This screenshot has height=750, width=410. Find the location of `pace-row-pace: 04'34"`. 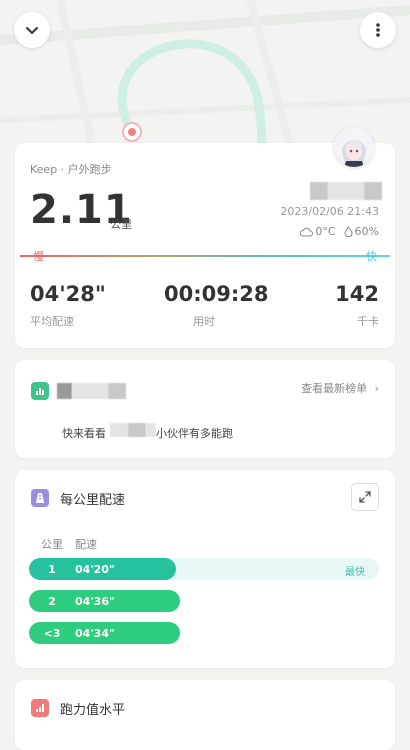

pace-row-pace: 04'34" is located at coordinates (95, 633).